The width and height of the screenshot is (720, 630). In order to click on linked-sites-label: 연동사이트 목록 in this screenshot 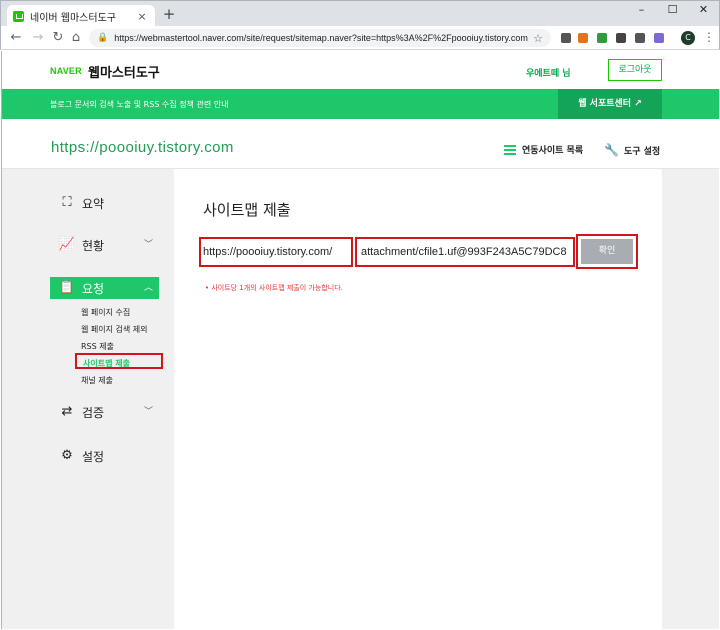, I will do `click(553, 151)`.